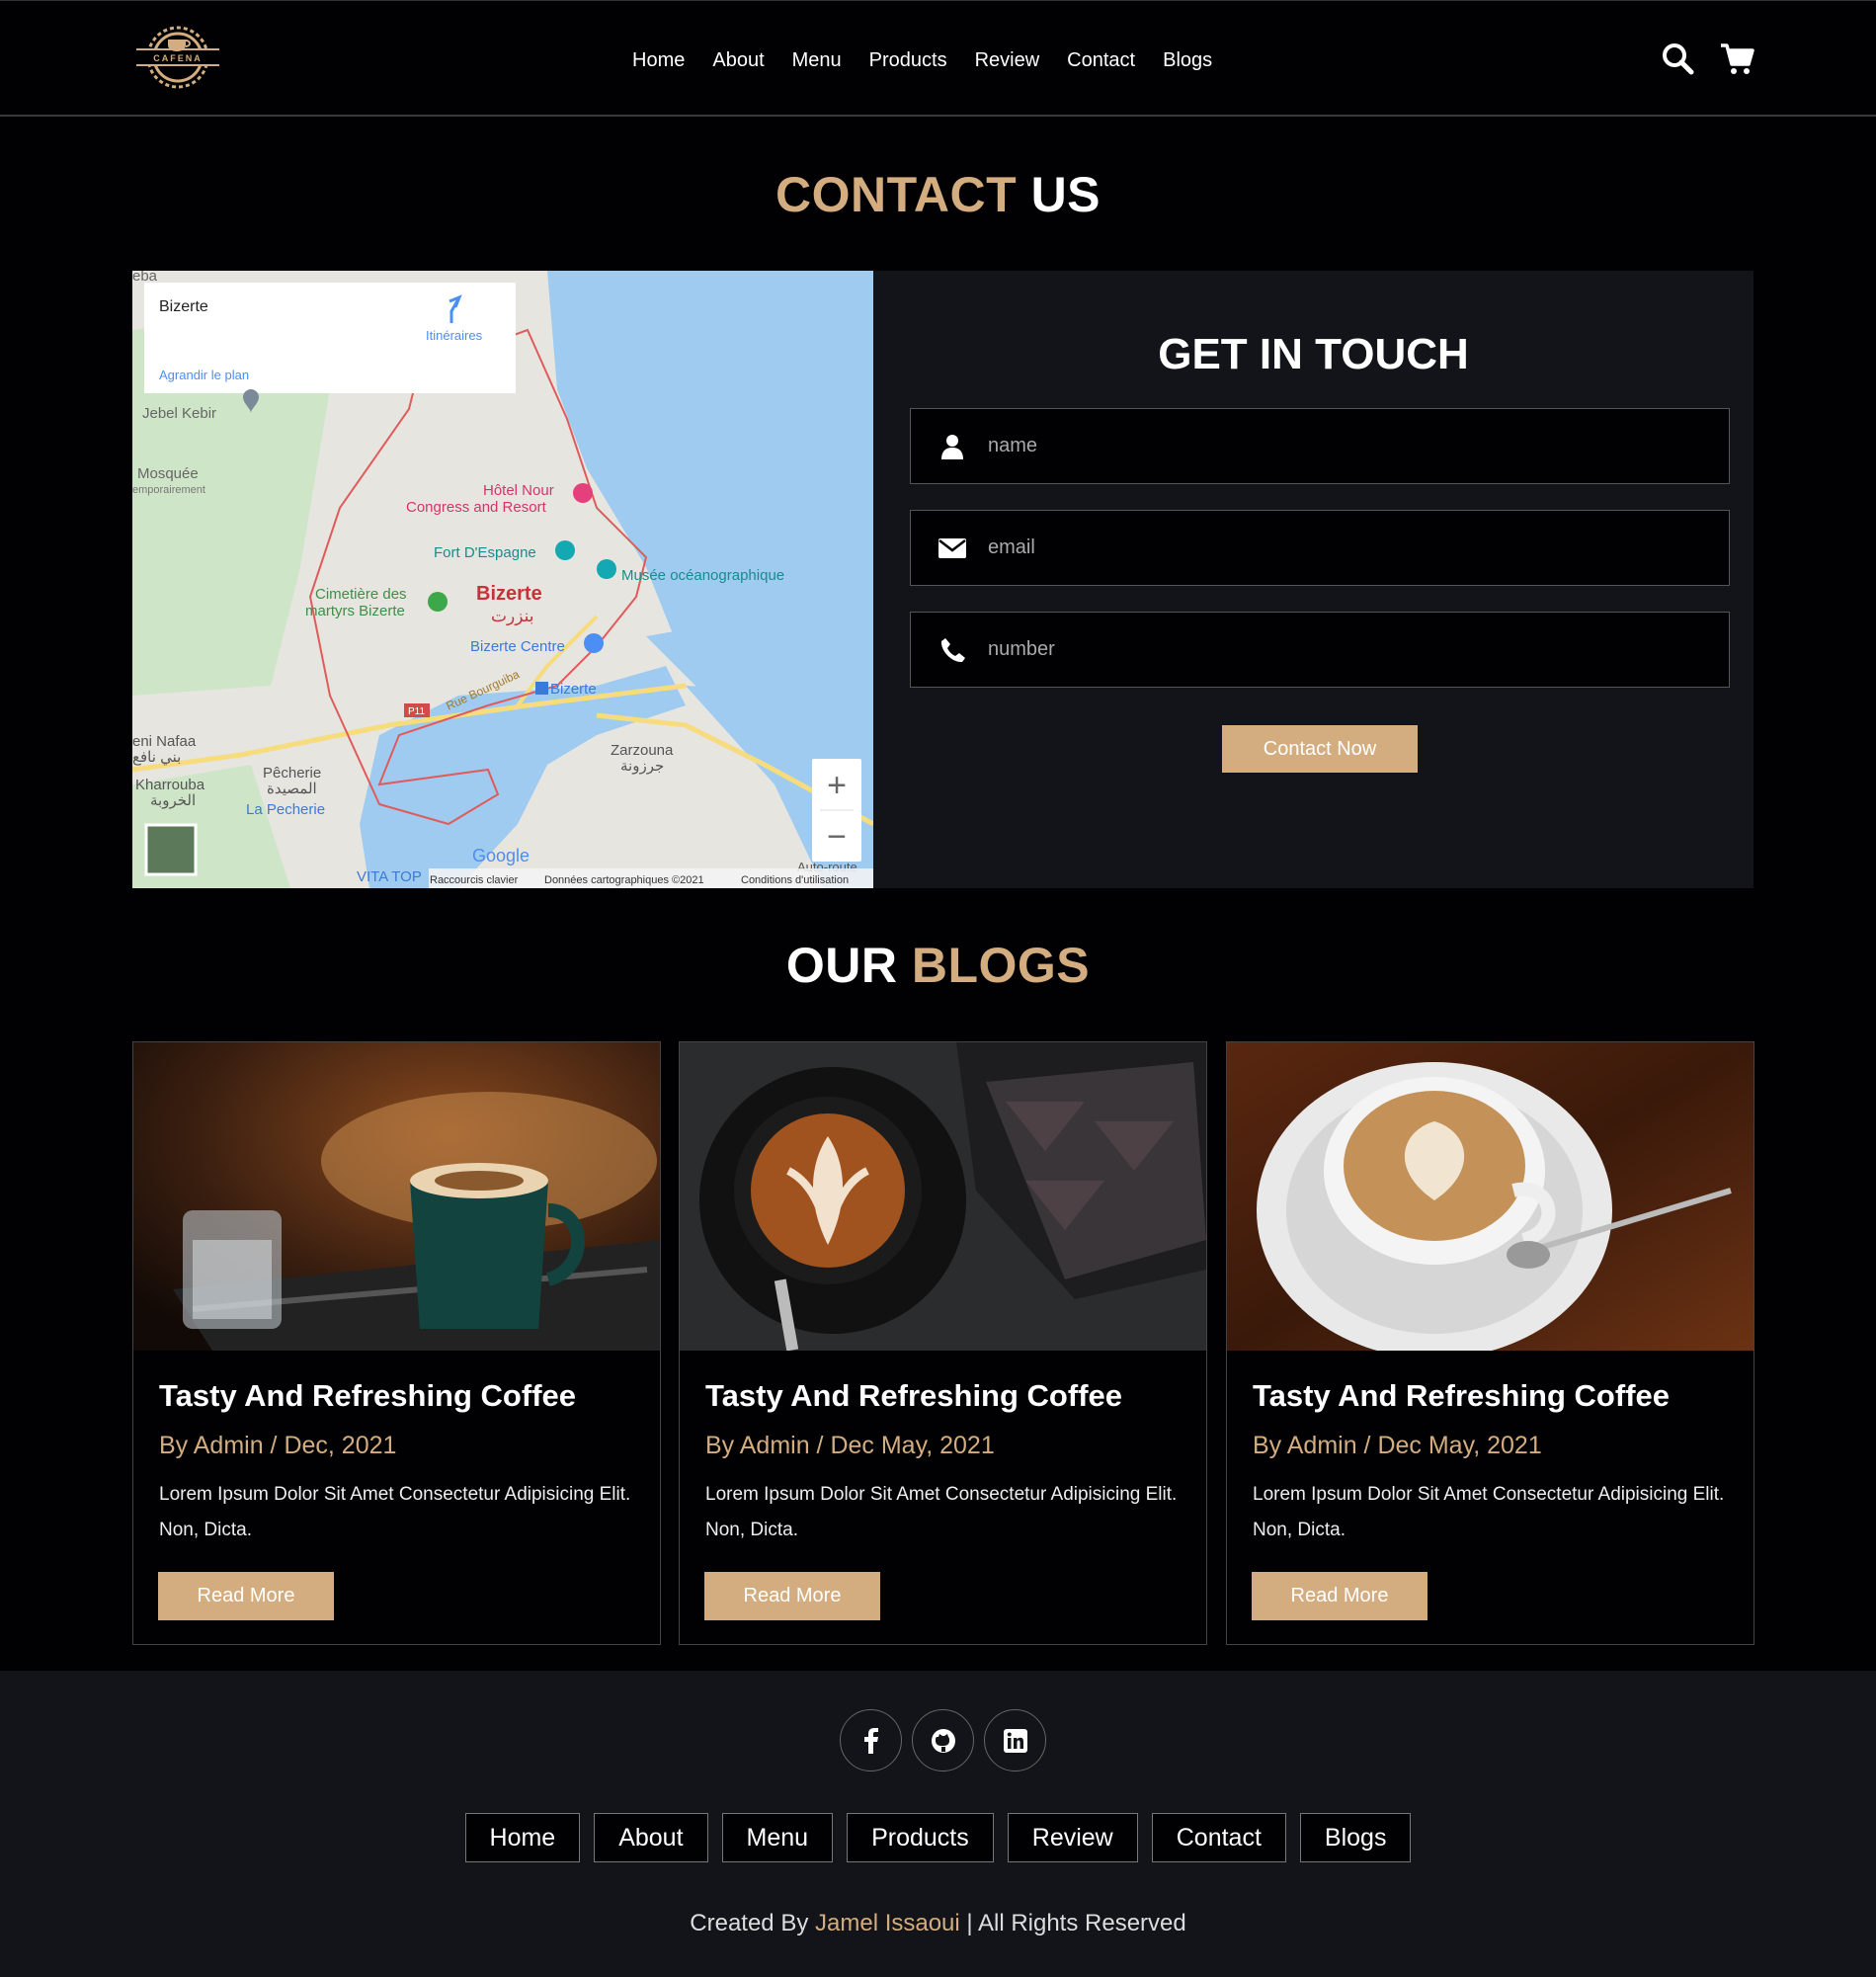 Image resolution: width=1876 pixels, height=1977 pixels. I want to click on hotel-pin-icon, so click(583, 493).